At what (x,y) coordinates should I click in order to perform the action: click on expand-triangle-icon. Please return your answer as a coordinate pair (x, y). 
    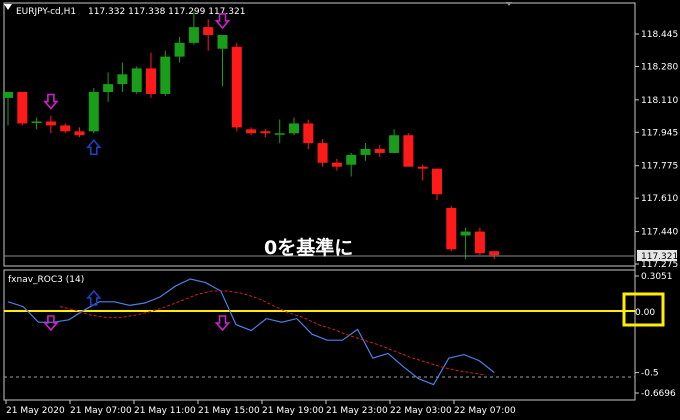
    Looking at the image, I should click on (8, 7).